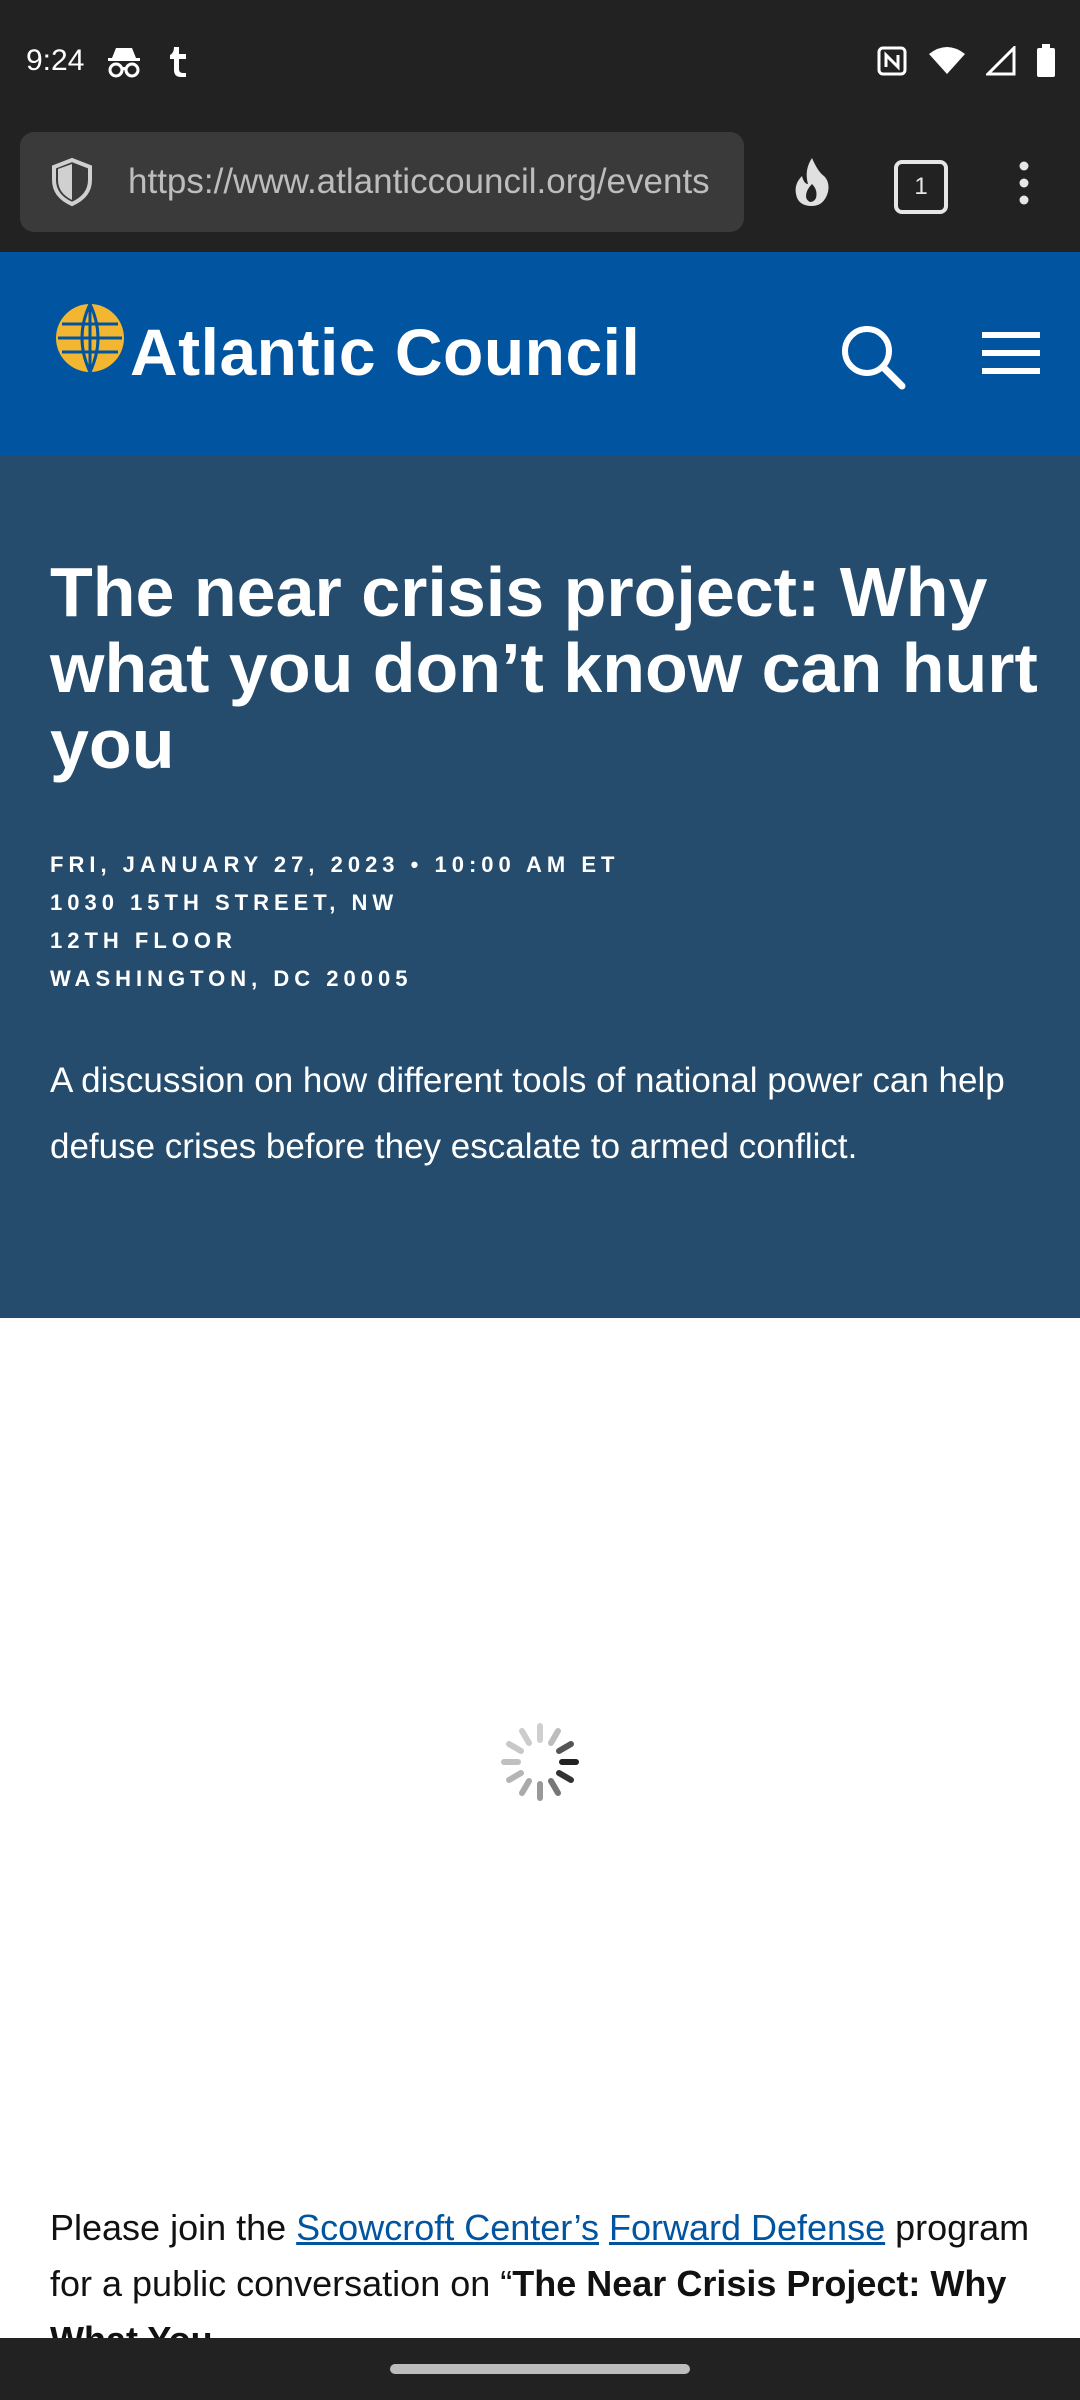 The width and height of the screenshot is (1080, 2400). I want to click on url-text: https://www.atlanticcouncil.org/events, so click(430, 182).